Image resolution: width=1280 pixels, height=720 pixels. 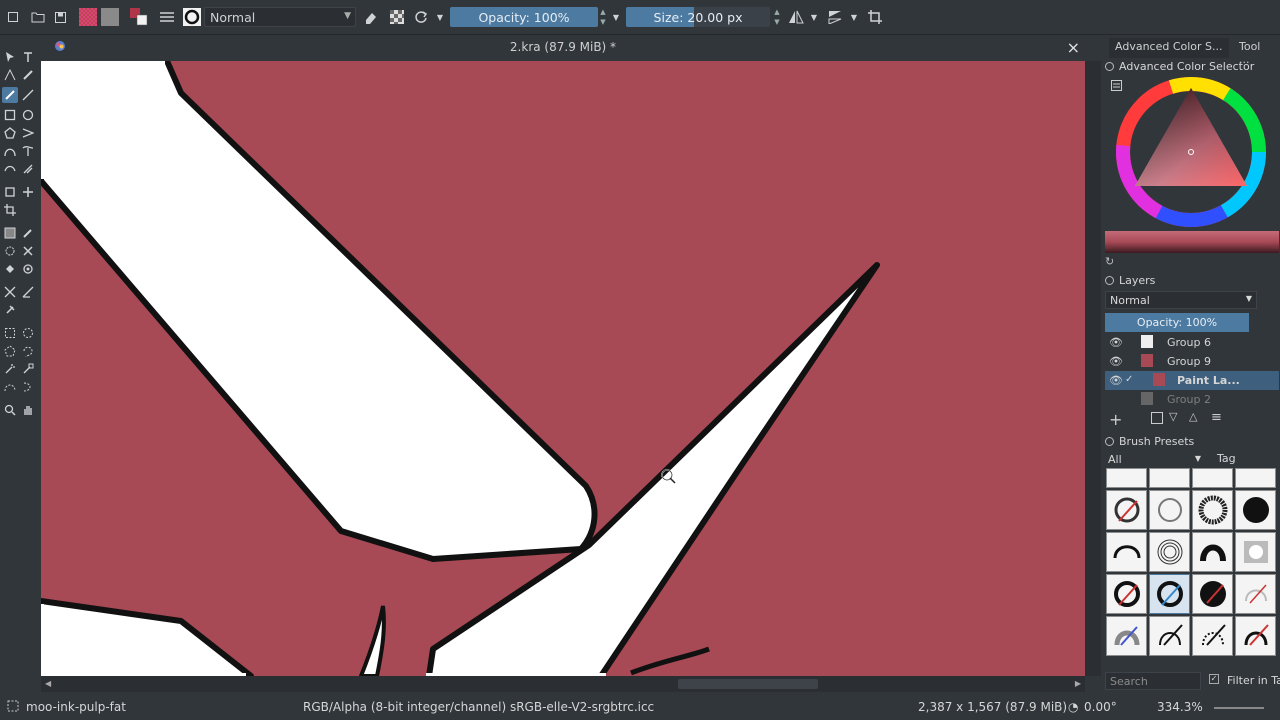 I want to click on mirror-vertical-icon, so click(x=836, y=17).